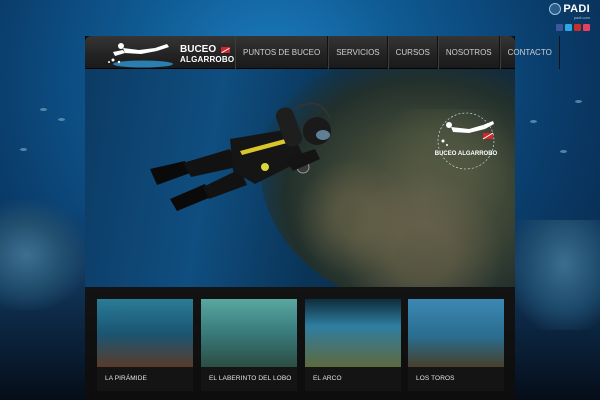 The width and height of the screenshot is (600, 400). I want to click on dive-site-card-el-laberinto-del-lobo: EL LABERINTO DEL LOBO, so click(249, 345).